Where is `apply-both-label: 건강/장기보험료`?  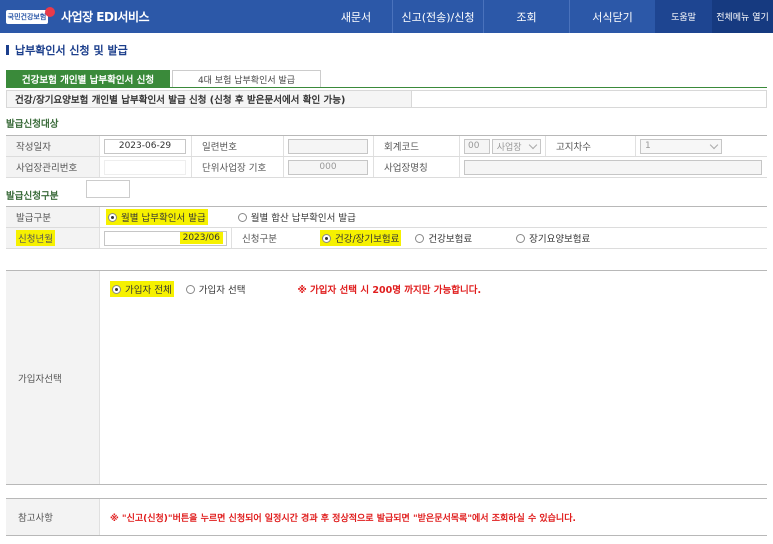 apply-both-label: 건강/장기보험료 is located at coordinates (367, 239).